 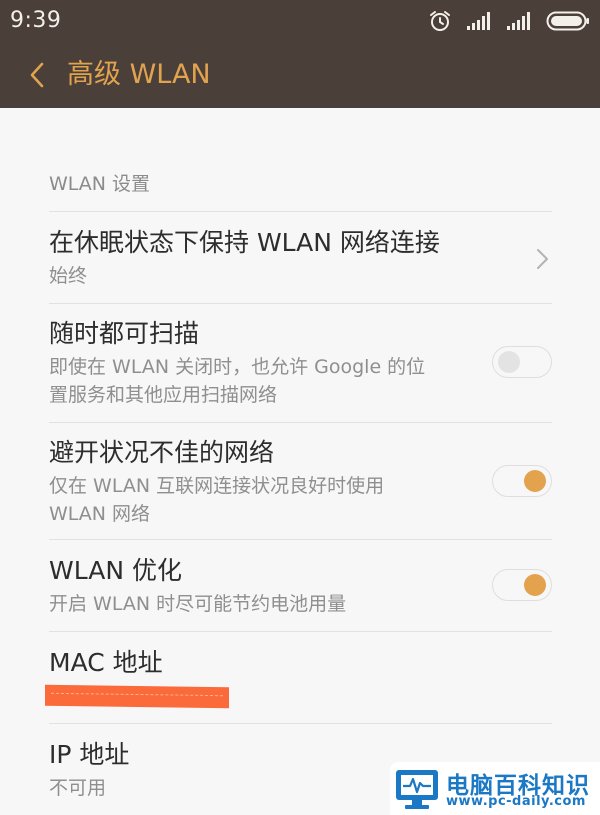 What do you see at coordinates (237, 367) in the screenshot?
I see `setting-description-line: 即使在 WLAN 关闭时，也允许 Google 的位` at bounding box center [237, 367].